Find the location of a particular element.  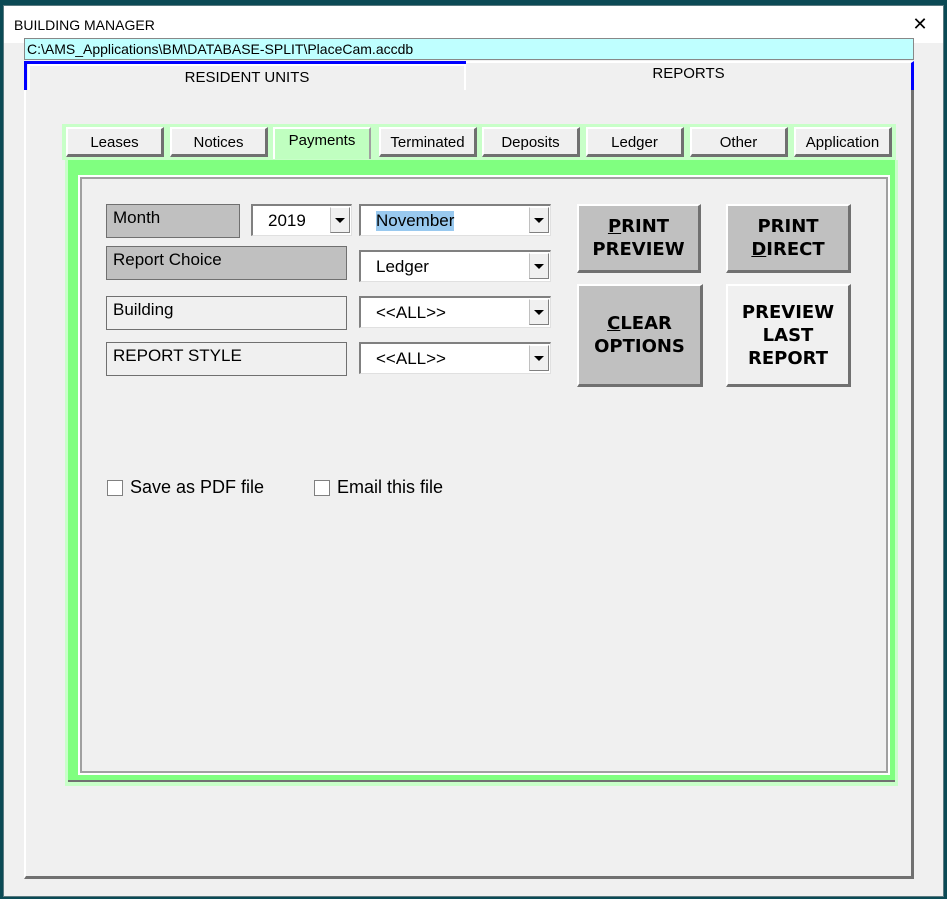

close-icon: ✕ is located at coordinates (920, 24).